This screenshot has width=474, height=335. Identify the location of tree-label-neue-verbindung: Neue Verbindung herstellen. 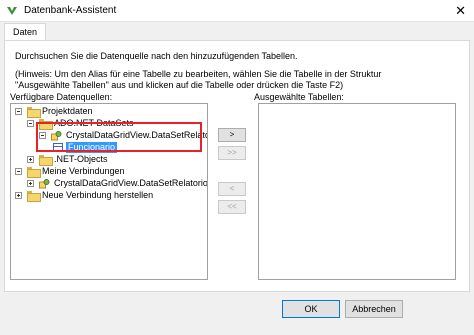
(98, 195).